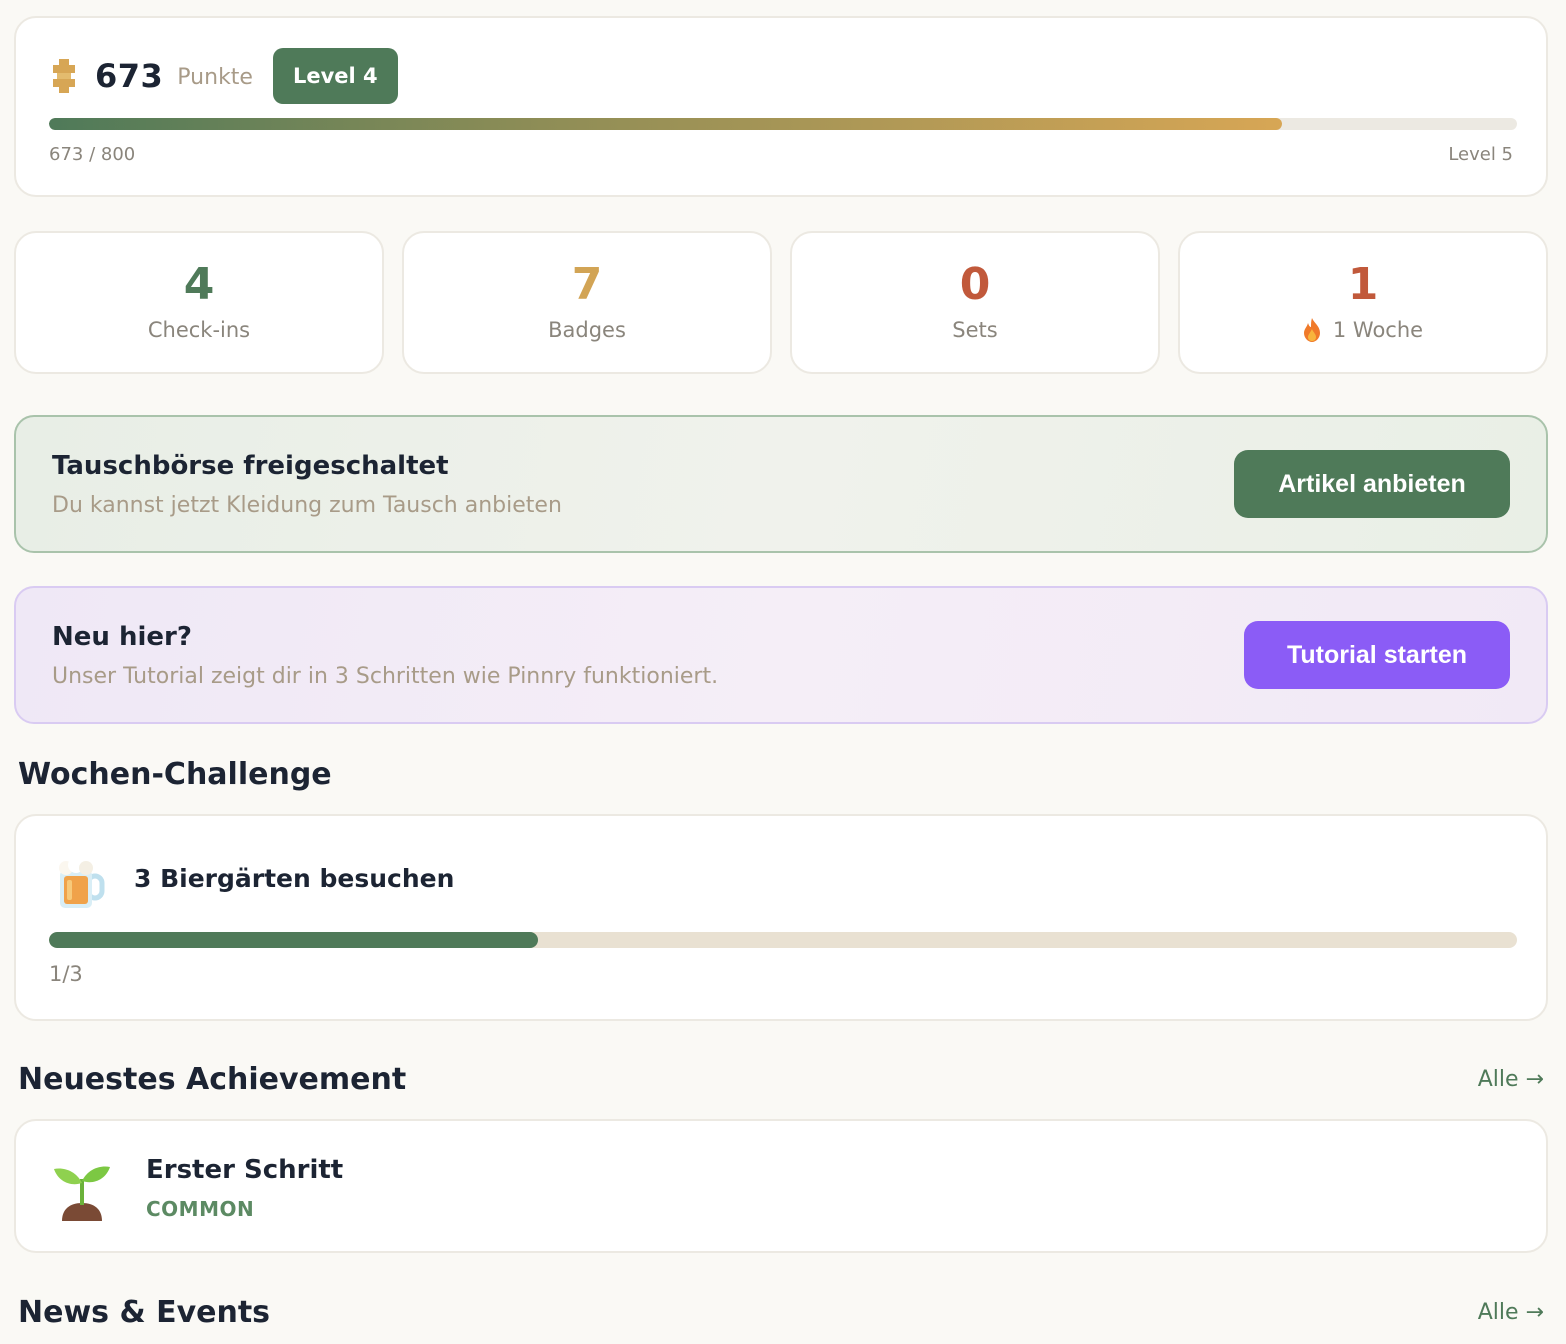 Image resolution: width=1566 pixels, height=1344 pixels. I want to click on points-label: Punkte, so click(215, 77).